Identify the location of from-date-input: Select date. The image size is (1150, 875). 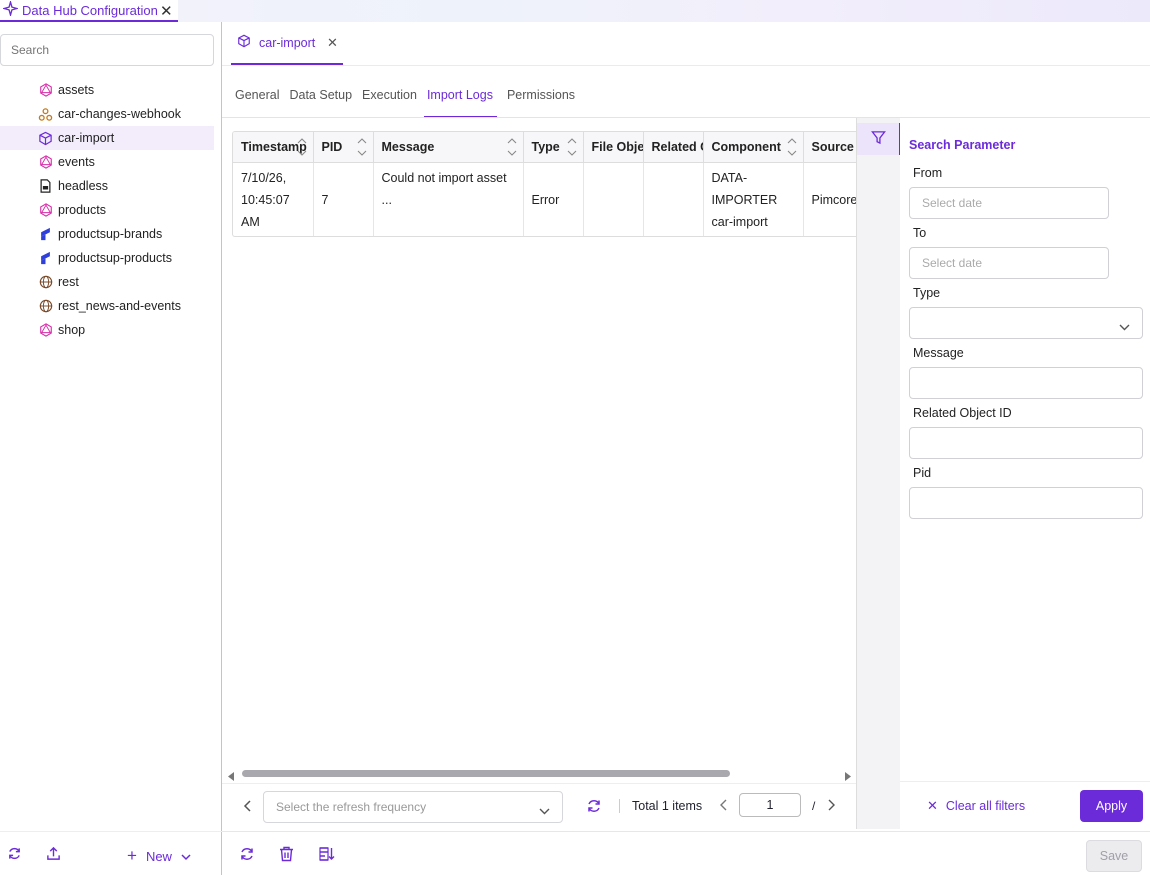
(1009, 203).